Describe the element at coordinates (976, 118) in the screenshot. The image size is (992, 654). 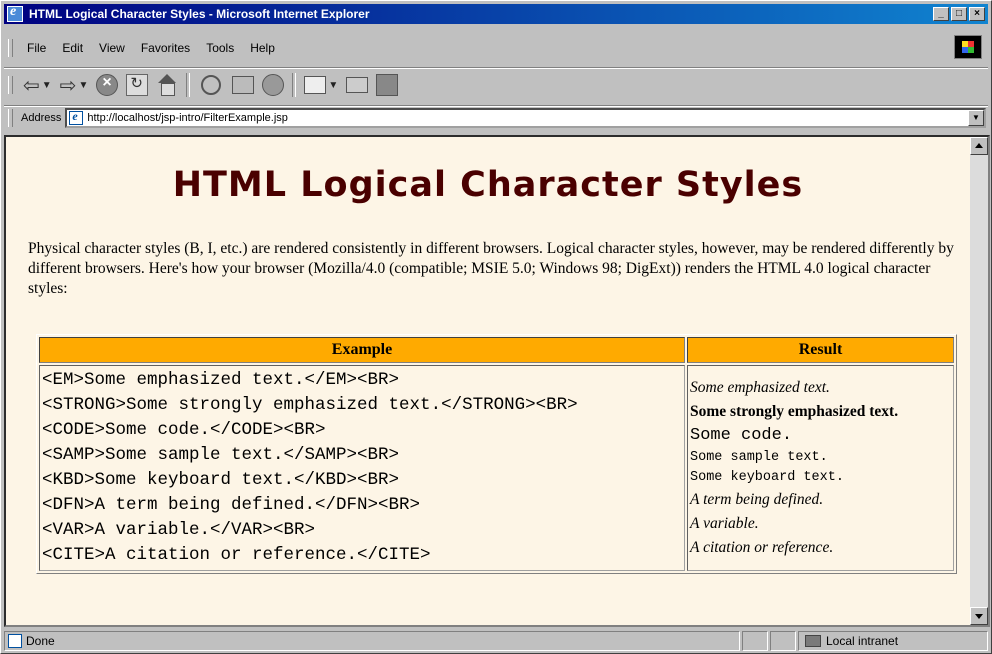
I see `address-dropdown-button: ▼` at that location.